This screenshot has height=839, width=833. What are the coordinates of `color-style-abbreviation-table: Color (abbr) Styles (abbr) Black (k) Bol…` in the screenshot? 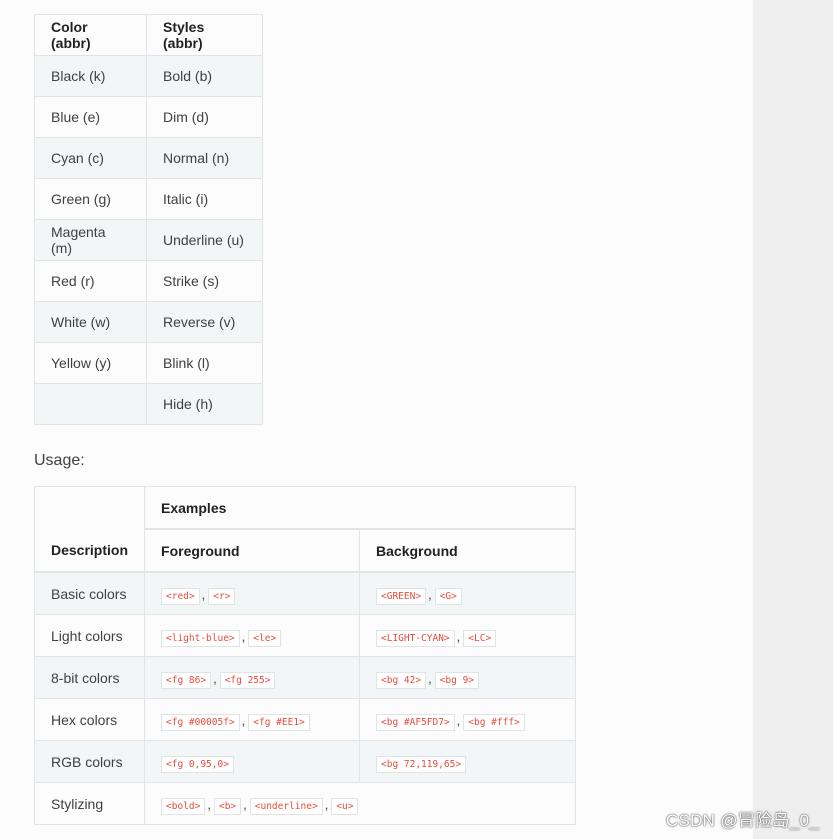 It's located at (148, 219).